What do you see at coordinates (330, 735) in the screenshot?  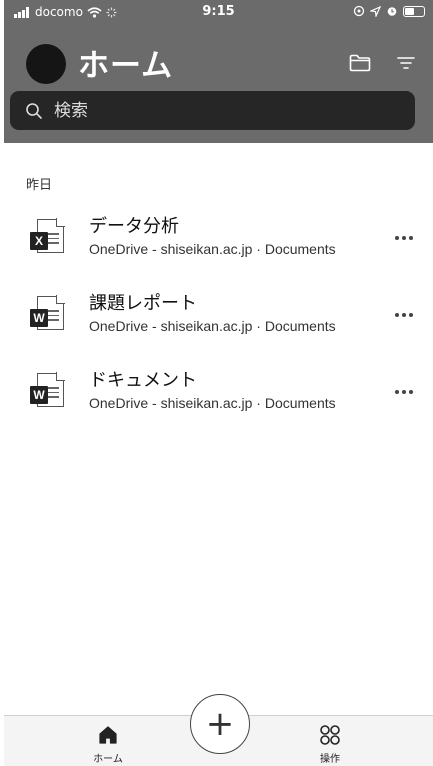 I see `actions-icon` at bounding box center [330, 735].